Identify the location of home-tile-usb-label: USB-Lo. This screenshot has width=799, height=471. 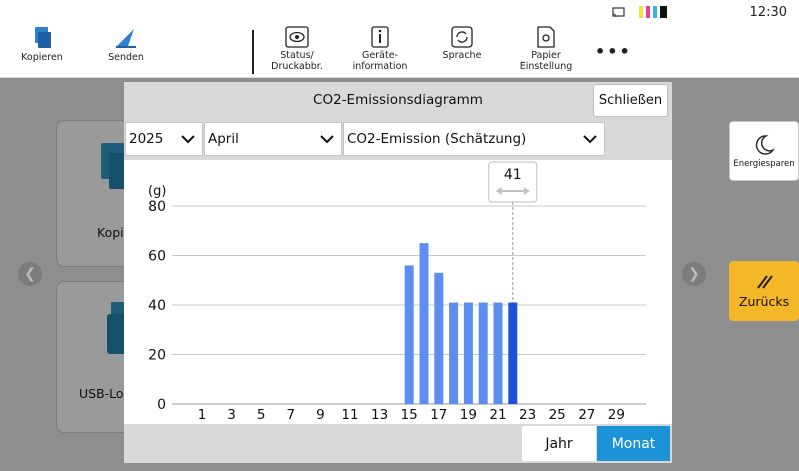
(101, 393).